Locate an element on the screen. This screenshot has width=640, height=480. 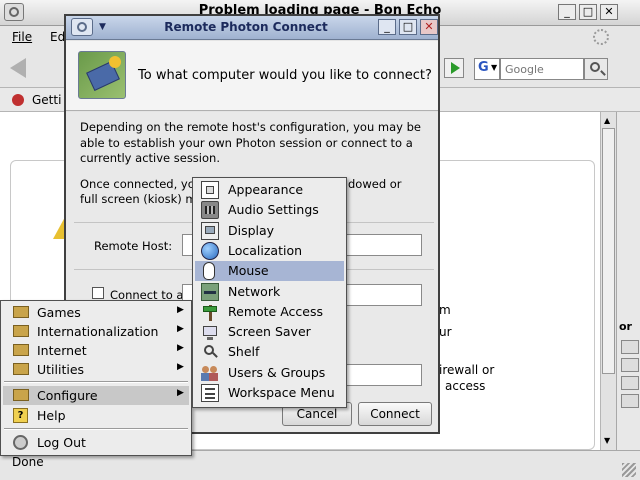
menu-item-utilities: Utilities ▶ is located at coordinates (96, 369).